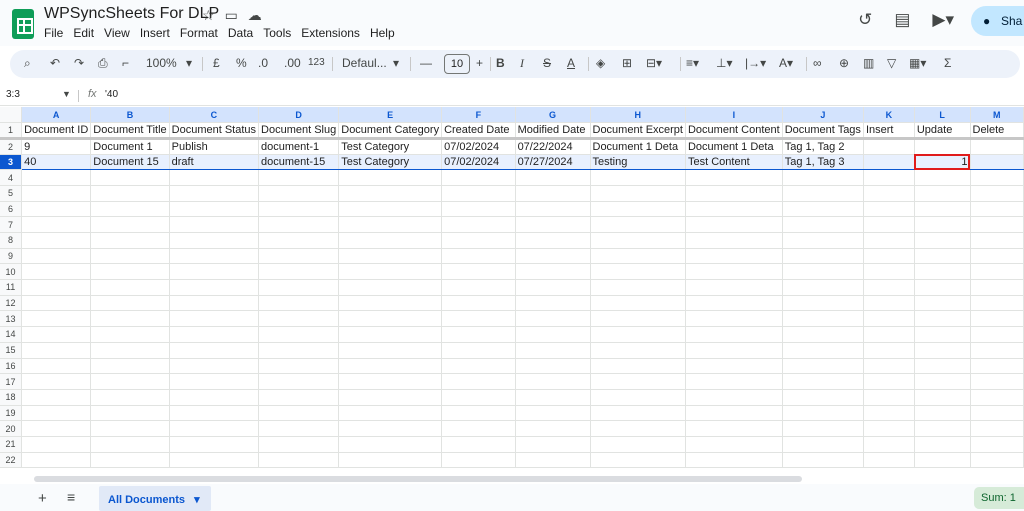  I want to click on cell-g17, so click(553, 381).